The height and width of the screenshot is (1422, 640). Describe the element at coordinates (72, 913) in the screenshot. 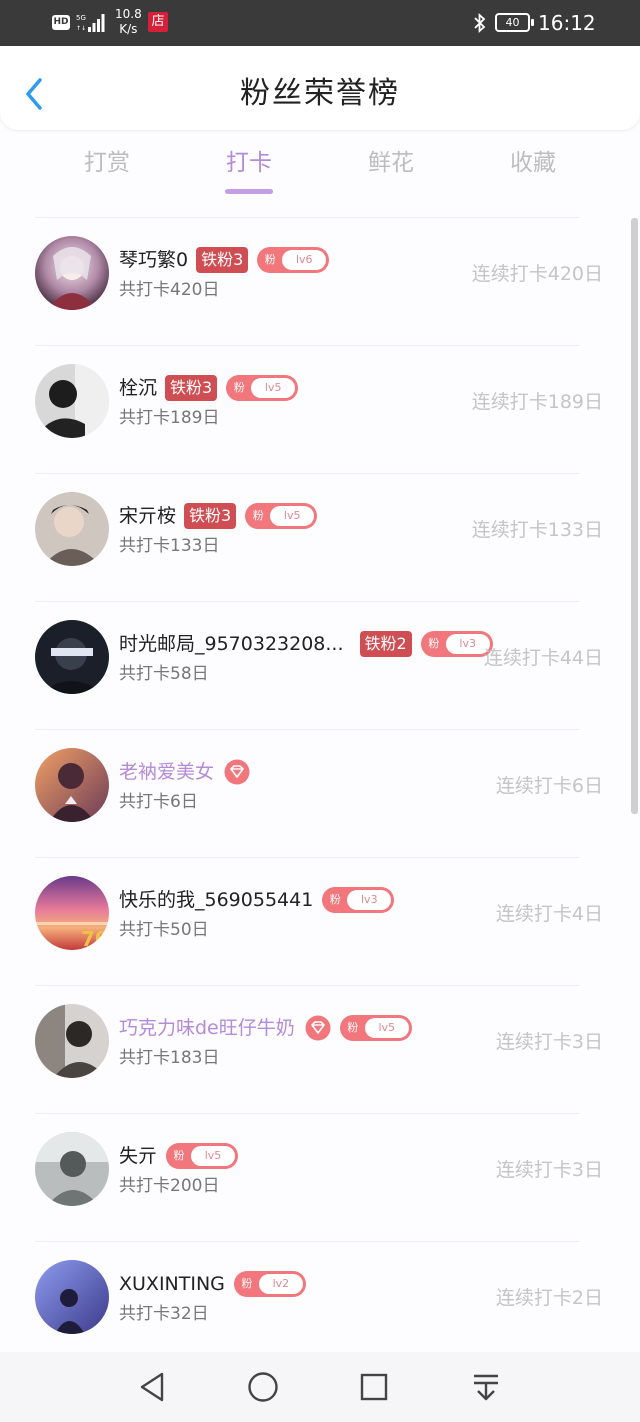

I see `avatar: 70` at that location.